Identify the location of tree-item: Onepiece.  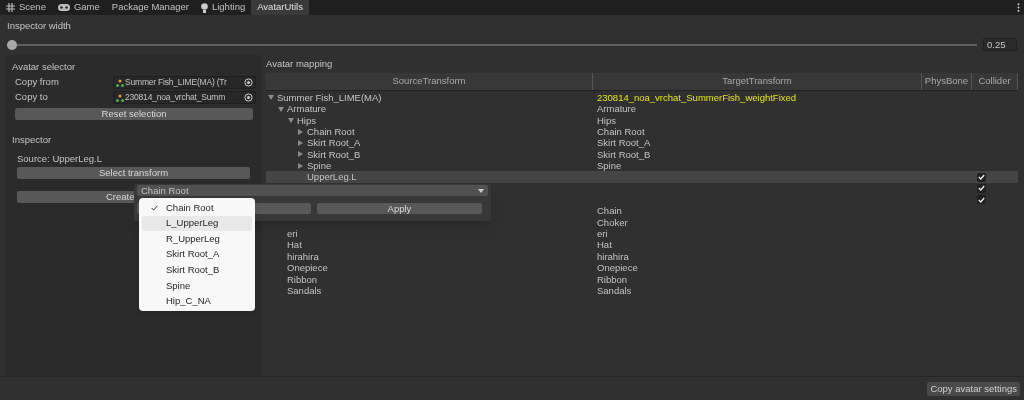
(307, 268).